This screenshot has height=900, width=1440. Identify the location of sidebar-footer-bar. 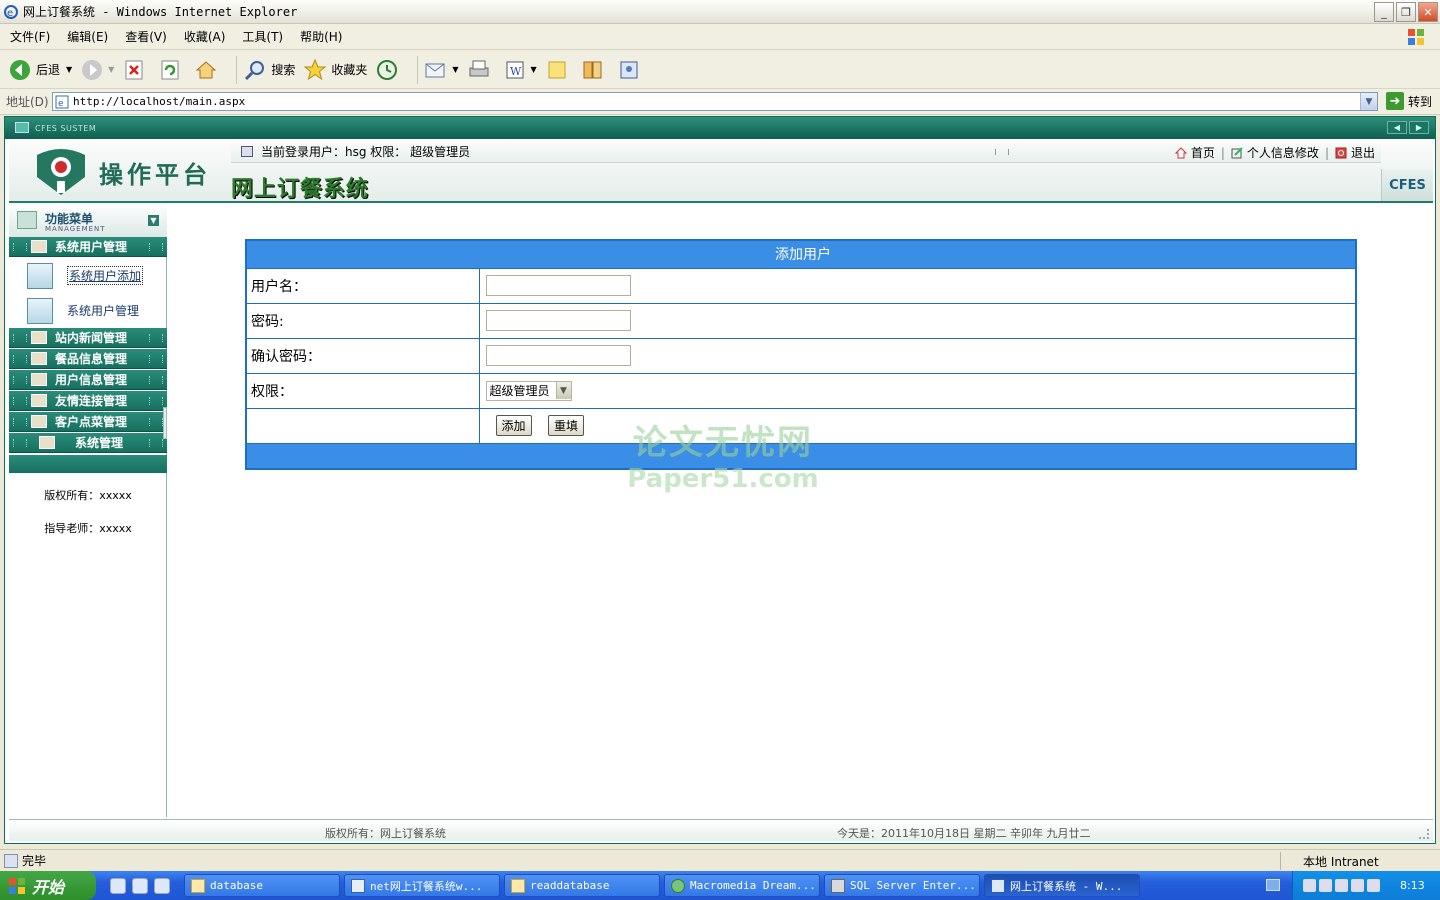
(88, 464).